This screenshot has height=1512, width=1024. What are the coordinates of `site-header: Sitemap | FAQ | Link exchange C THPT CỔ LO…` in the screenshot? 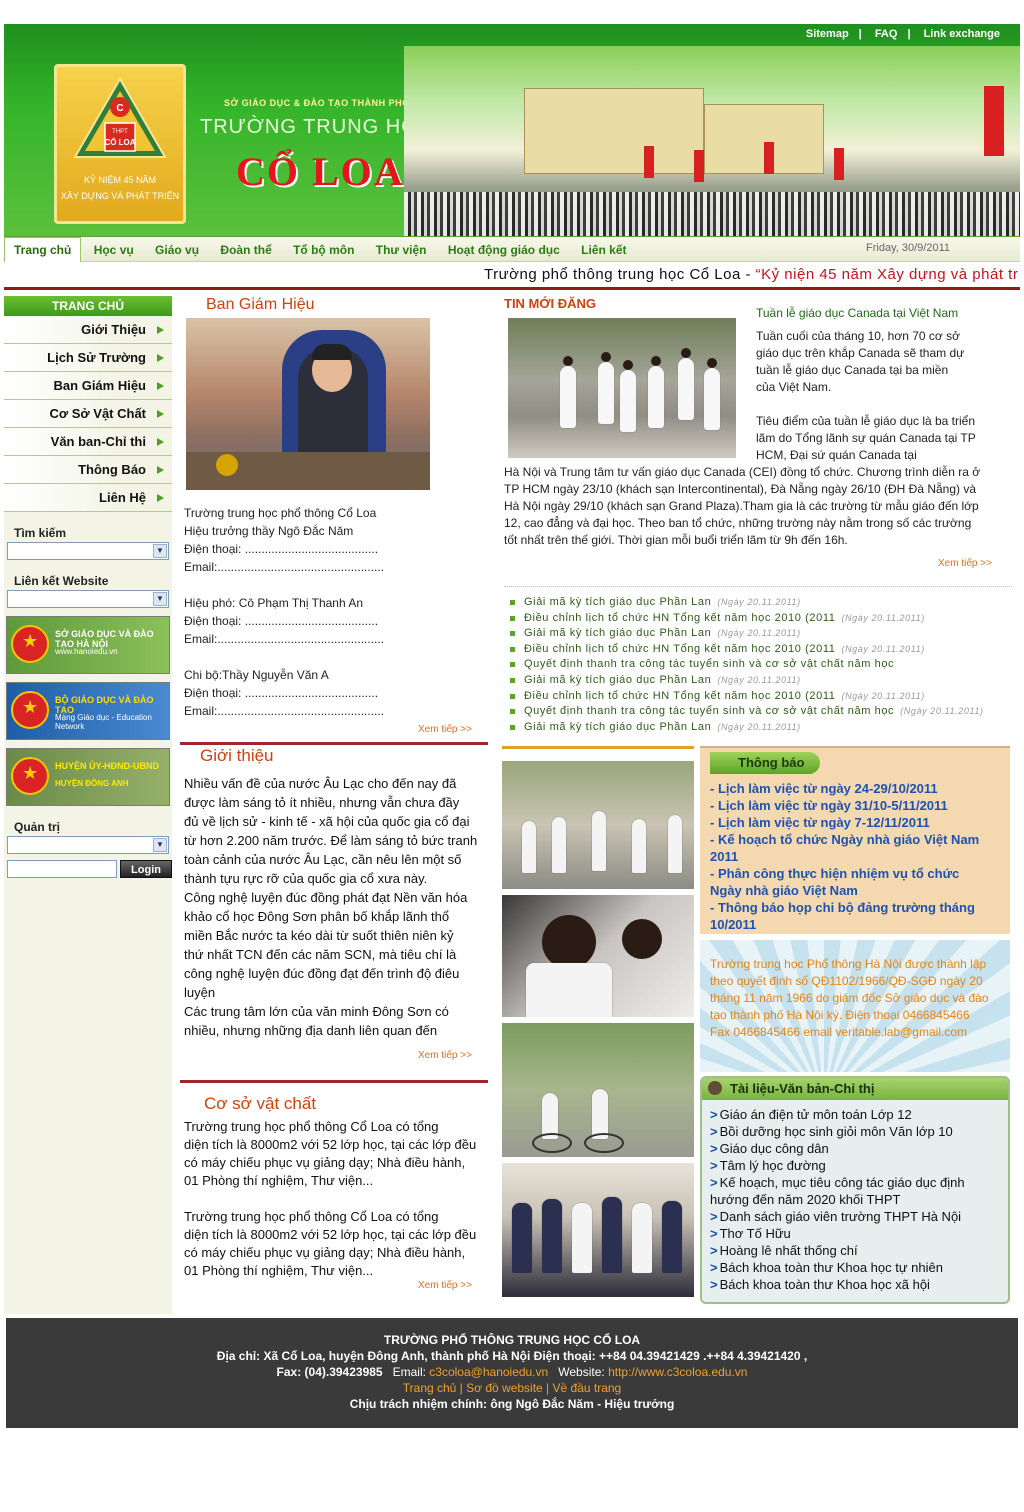 It's located at (512, 130).